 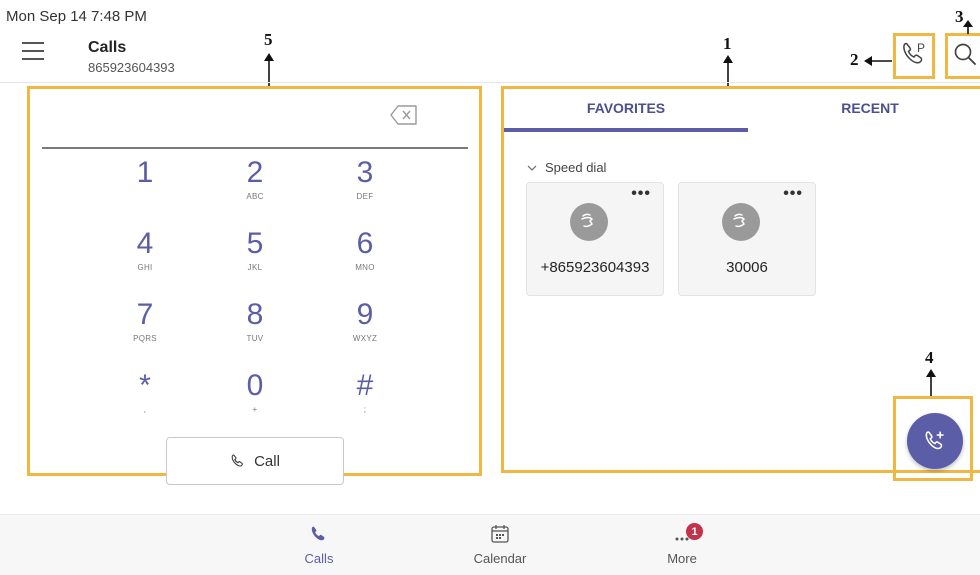 I want to click on speed-dial-card: ••• +865923604393, so click(x=595, y=239).